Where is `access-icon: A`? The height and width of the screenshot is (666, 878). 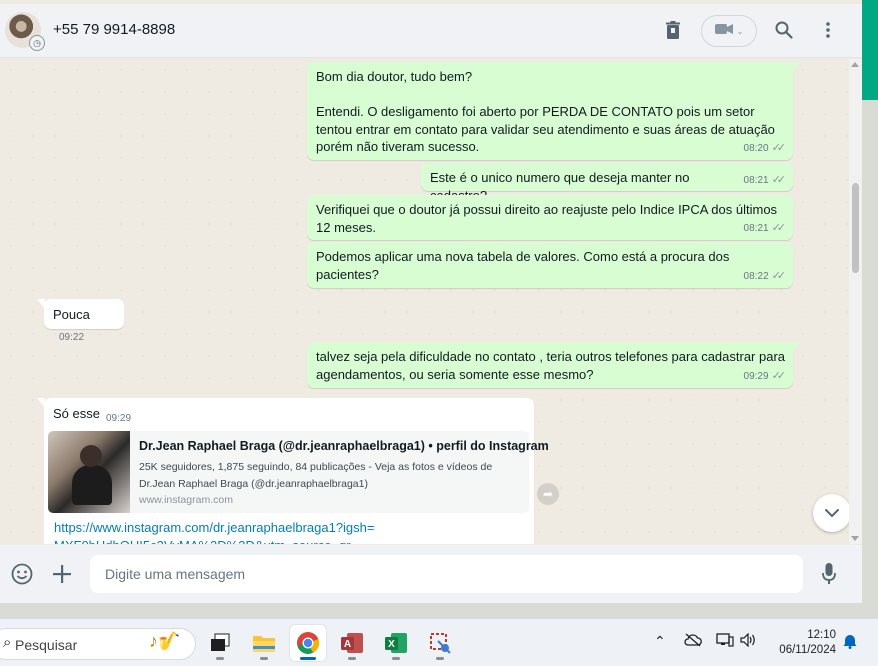
access-icon: A is located at coordinates (352, 643).